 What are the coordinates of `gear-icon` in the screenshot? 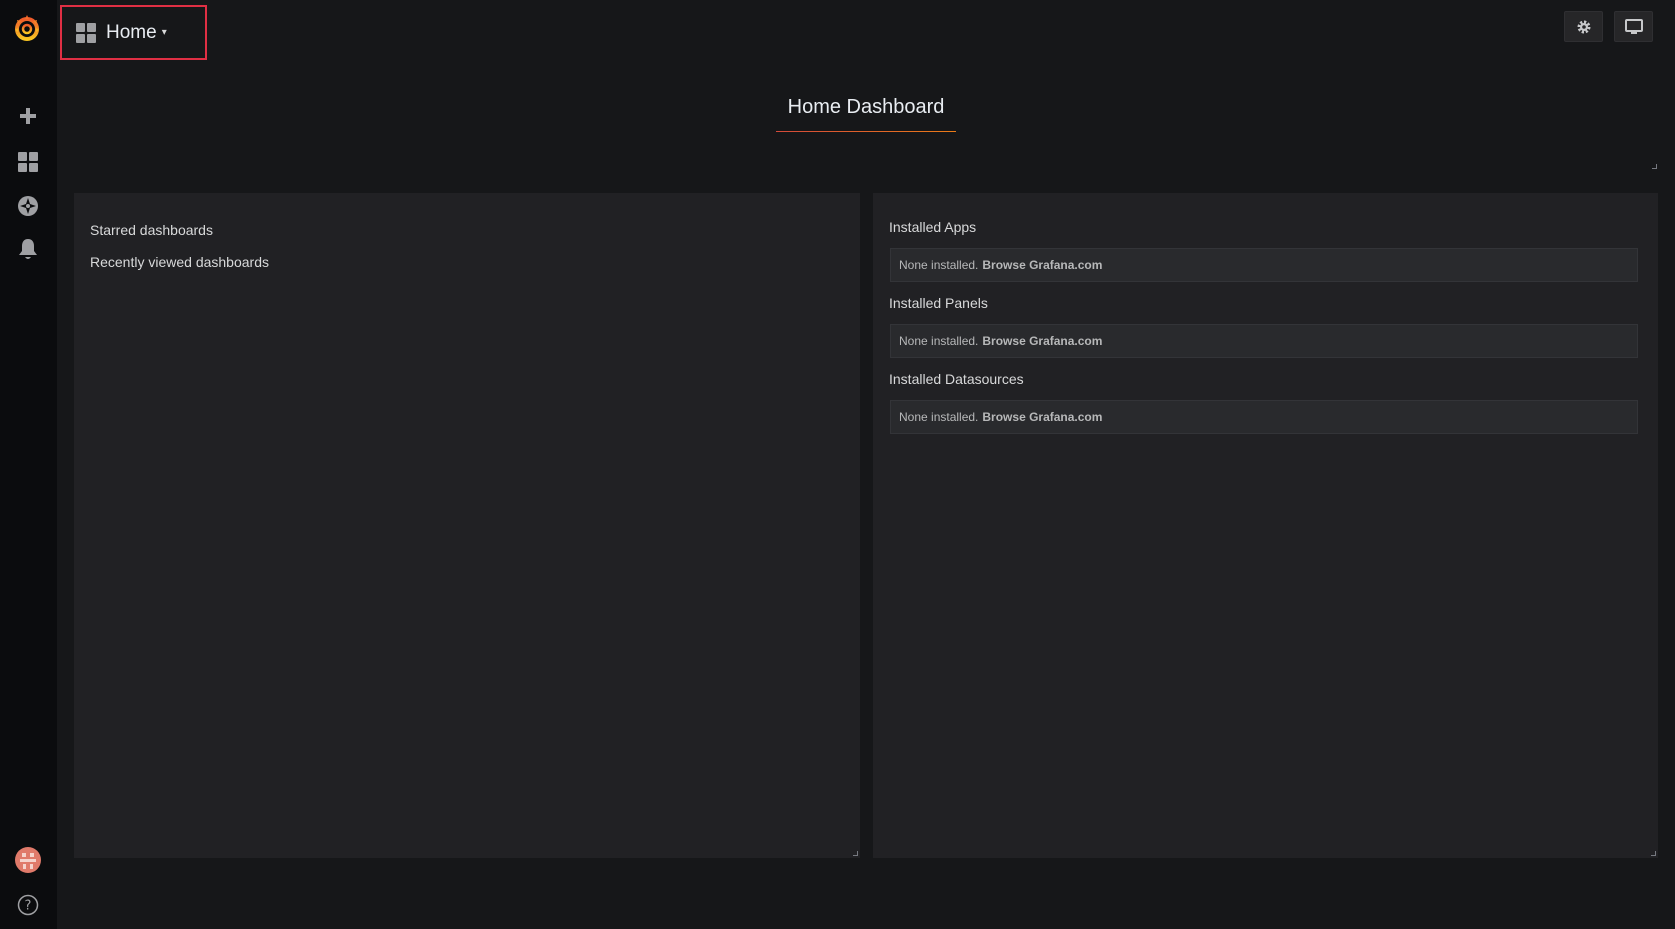 It's located at (1583, 26).